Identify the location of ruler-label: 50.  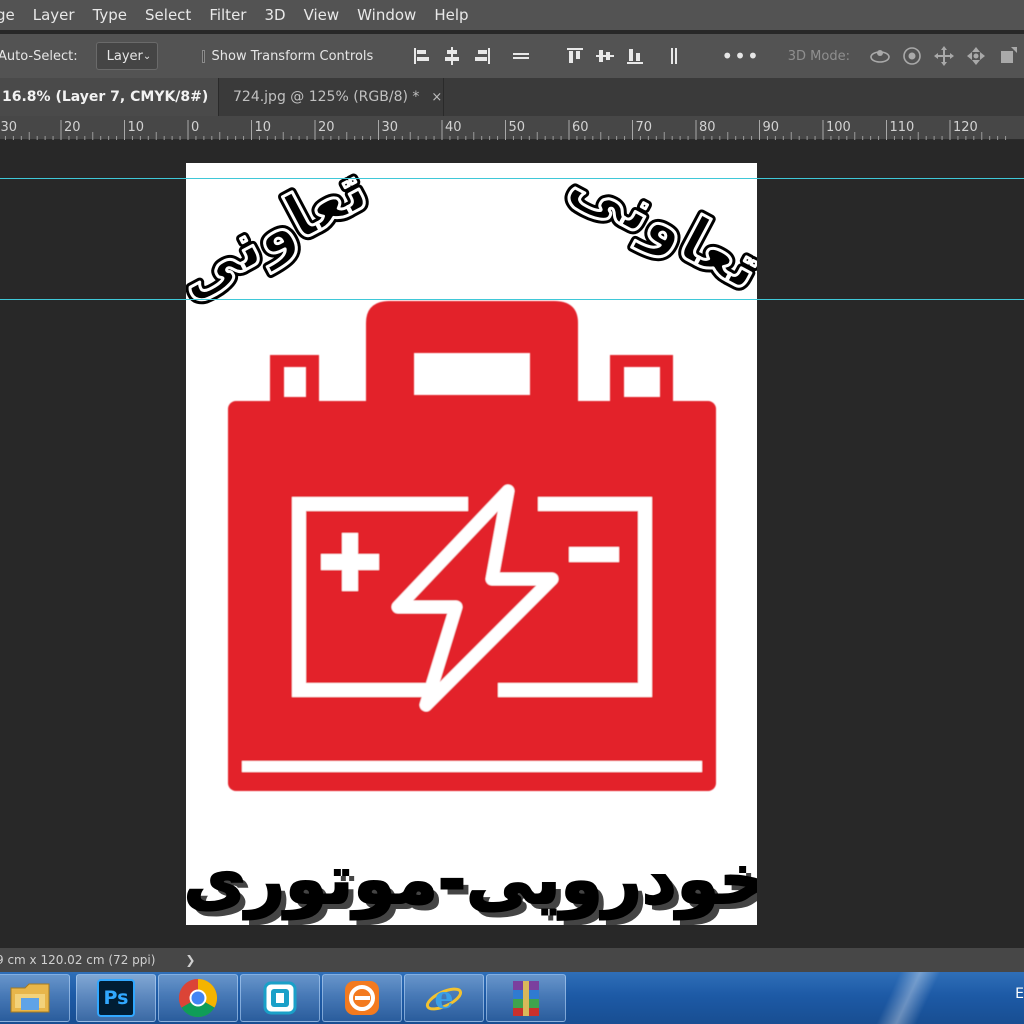
(517, 127).